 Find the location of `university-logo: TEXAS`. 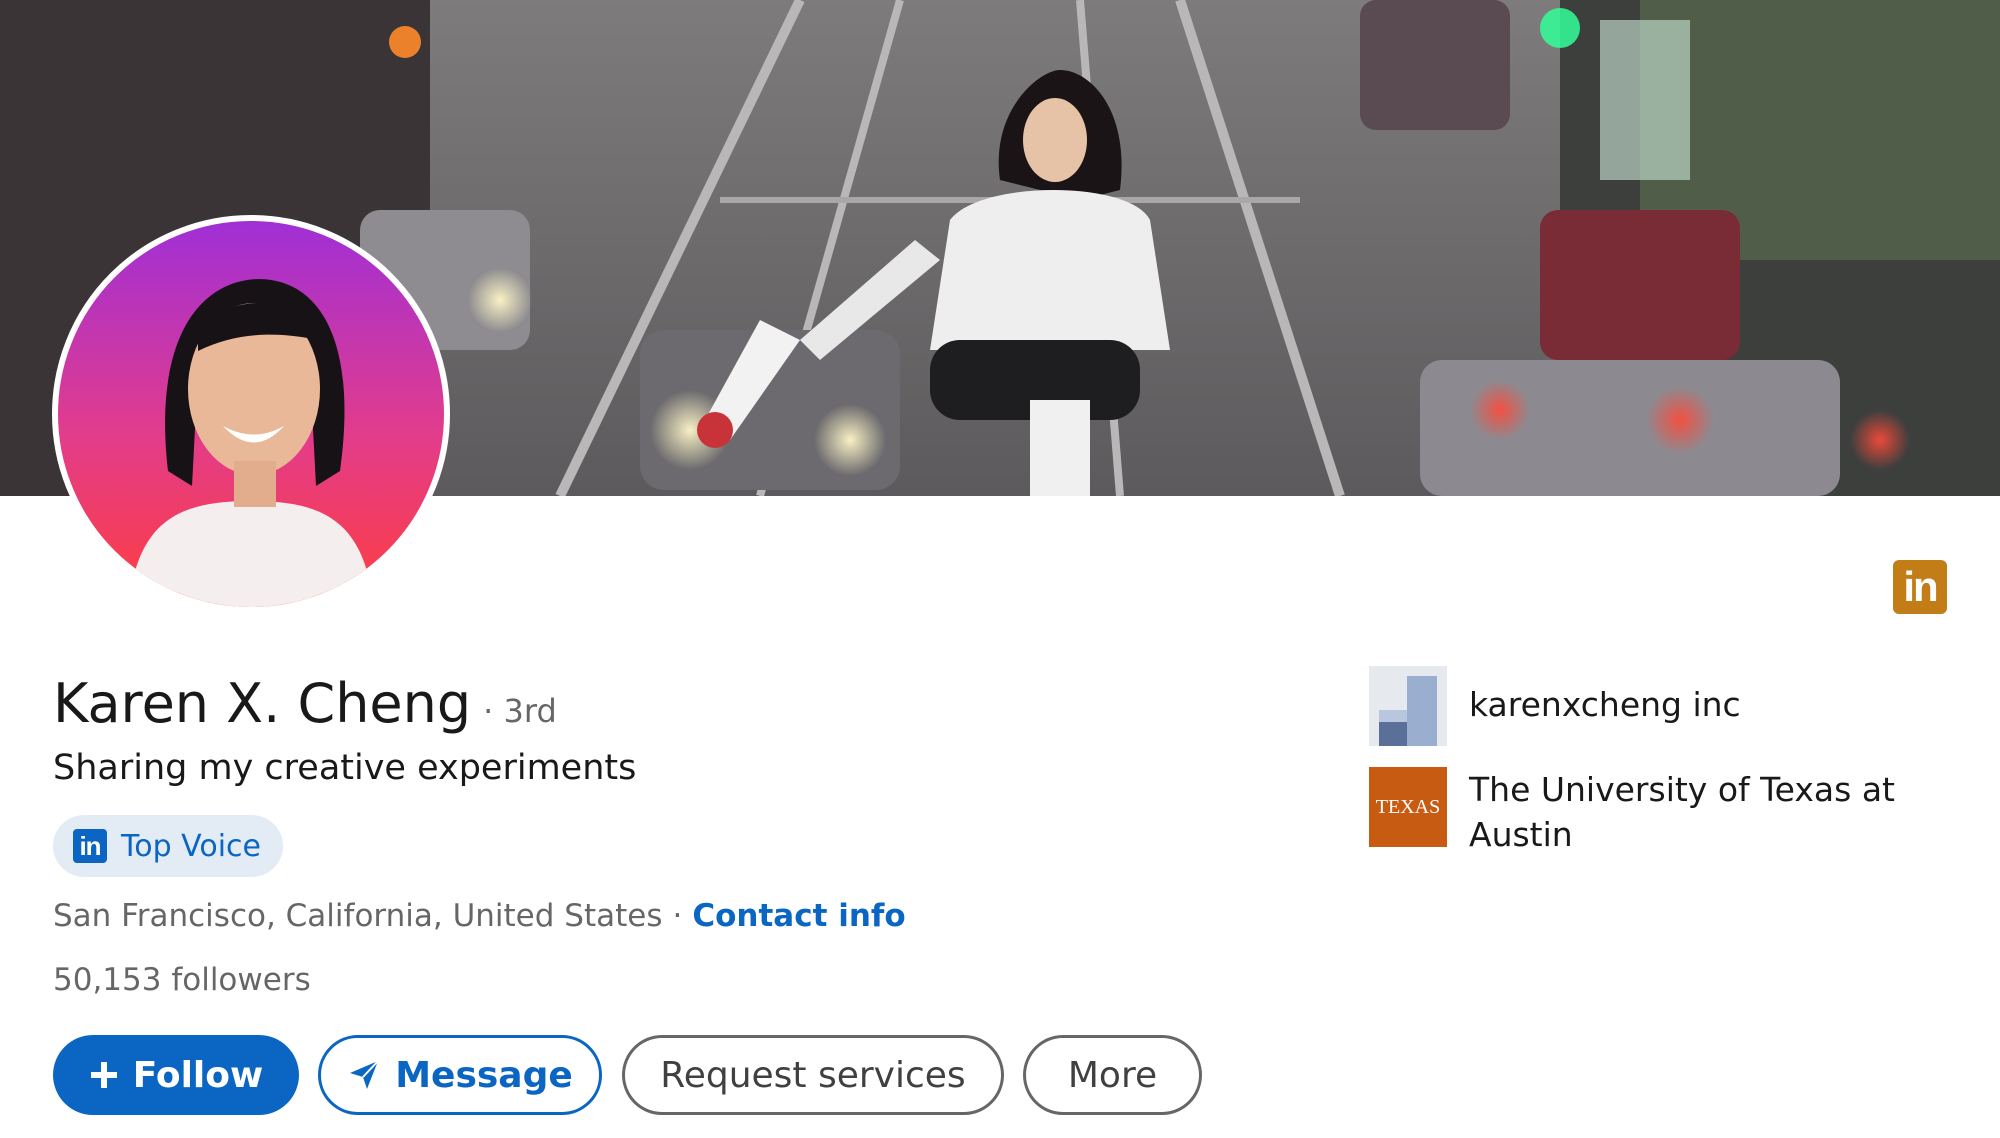

university-logo: TEXAS is located at coordinates (1408, 807).